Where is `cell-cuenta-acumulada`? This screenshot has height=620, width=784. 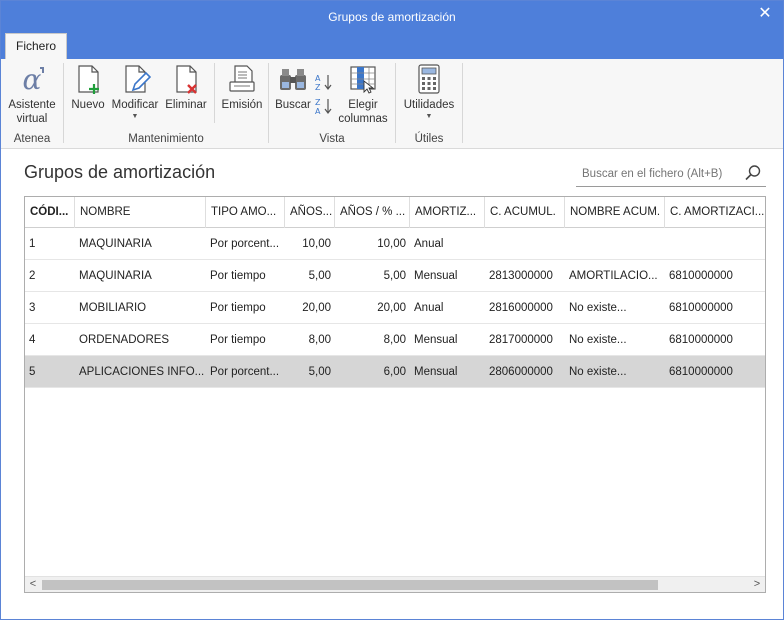 cell-cuenta-acumulada is located at coordinates (525, 244).